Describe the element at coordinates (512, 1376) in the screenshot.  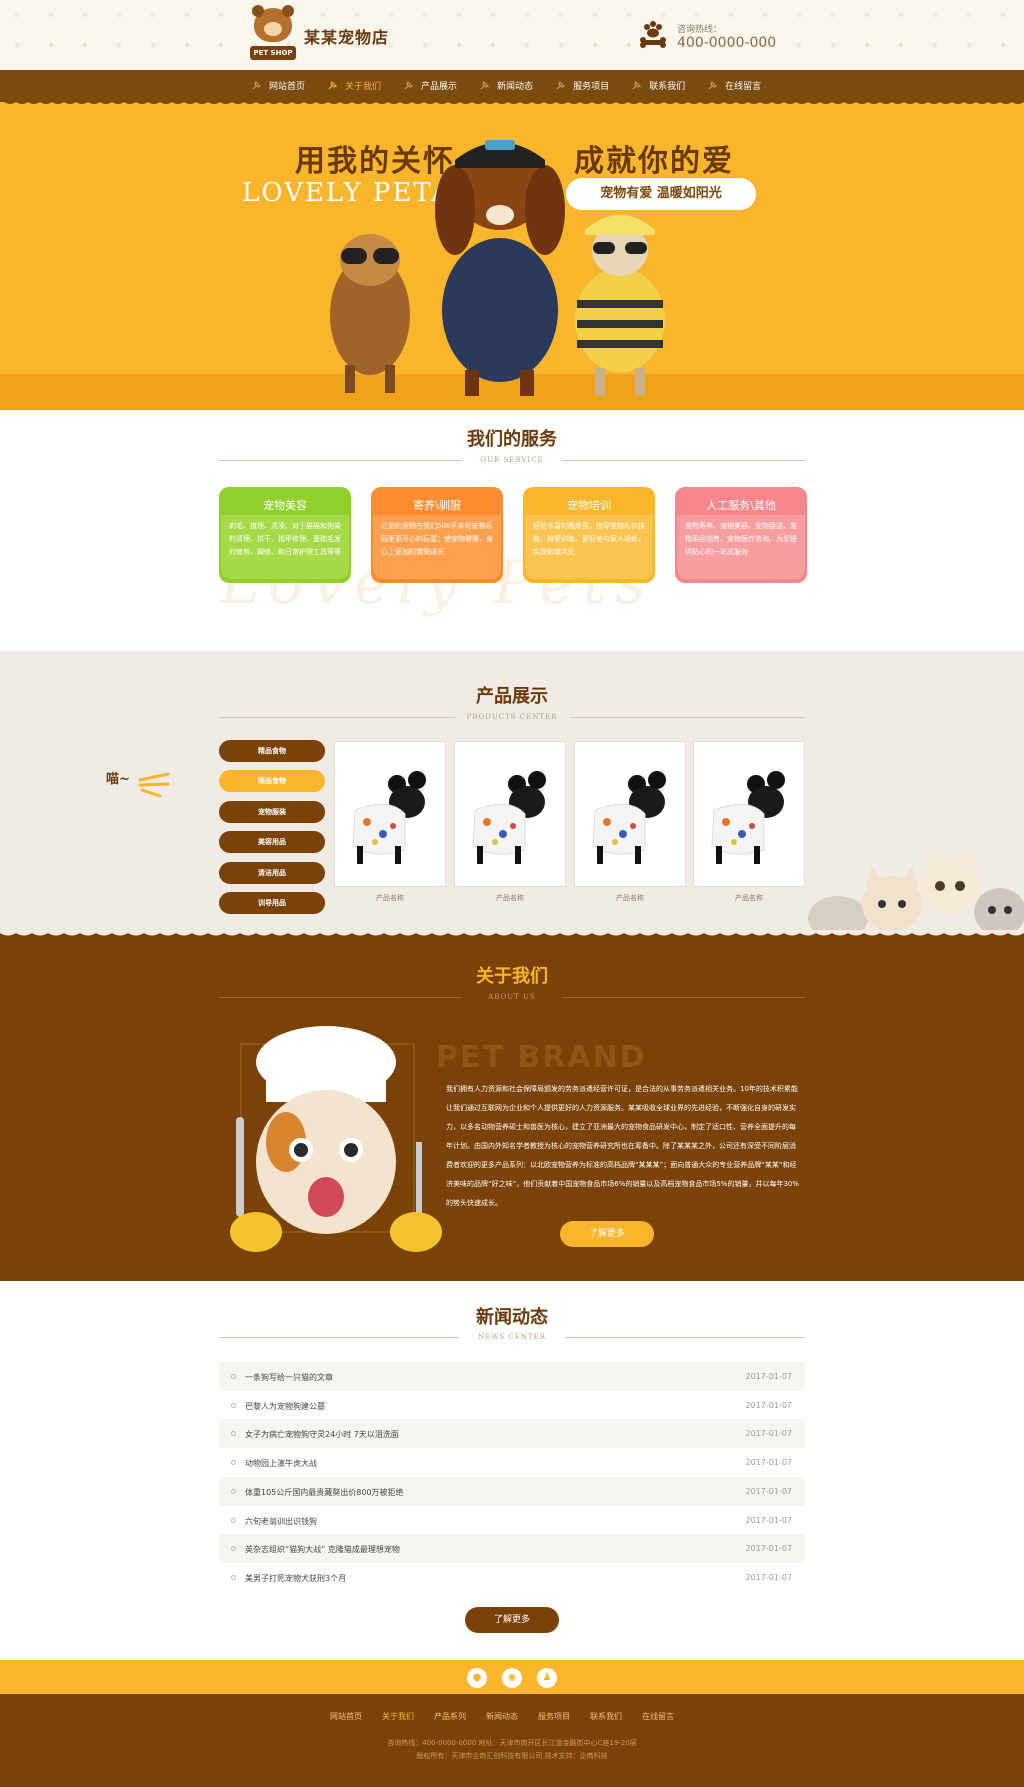
I see `news-row: 一条狗写给一只猫的文章 2017-01-07` at that location.